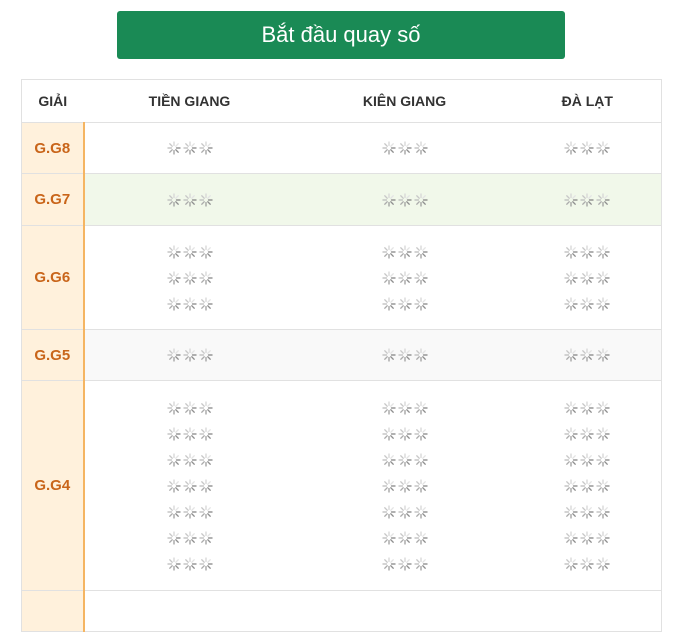 The height and width of the screenshot is (632, 680). I want to click on table-row: G.G7, so click(341, 199).